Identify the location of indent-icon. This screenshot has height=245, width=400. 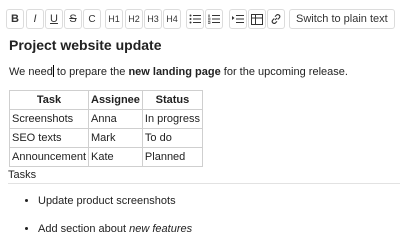
(238, 19).